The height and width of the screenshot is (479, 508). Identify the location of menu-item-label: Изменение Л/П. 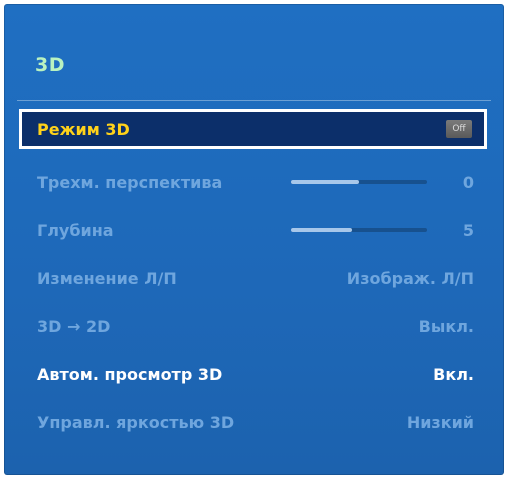
(107, 278).